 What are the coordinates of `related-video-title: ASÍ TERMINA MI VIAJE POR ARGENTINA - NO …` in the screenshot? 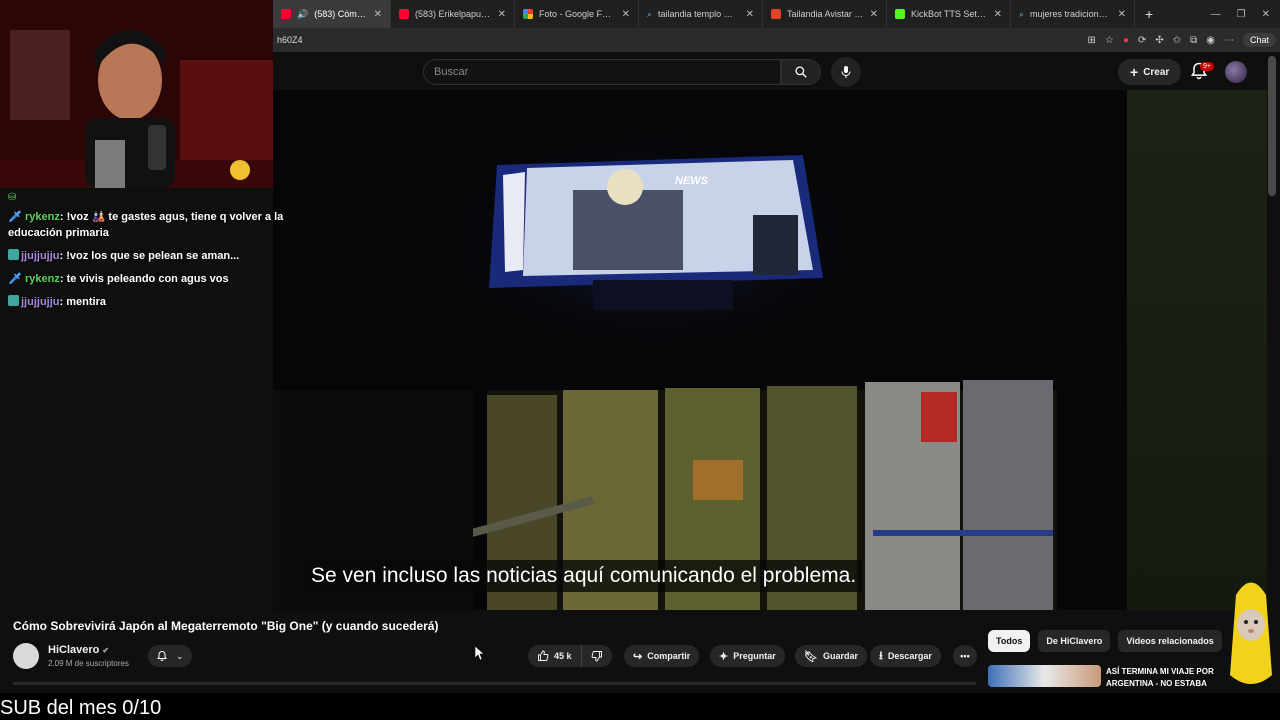 It's located at (1168, 677).